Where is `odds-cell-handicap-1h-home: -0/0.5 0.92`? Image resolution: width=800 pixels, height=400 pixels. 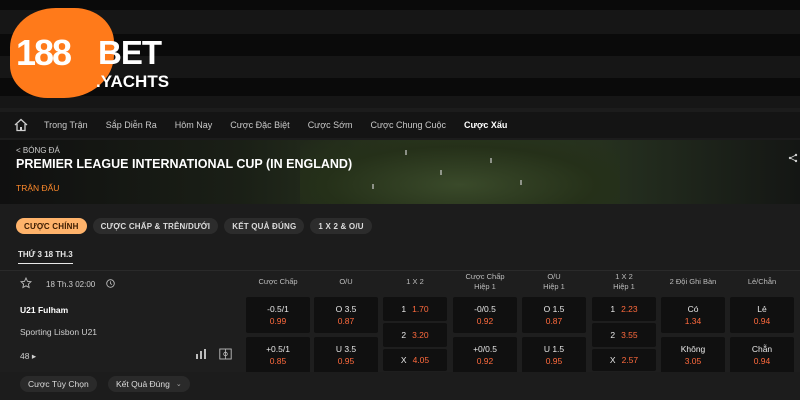 odds-cell-handicap-1h-home: -0/0.5 0.92 is located at coordinates (485, 315).